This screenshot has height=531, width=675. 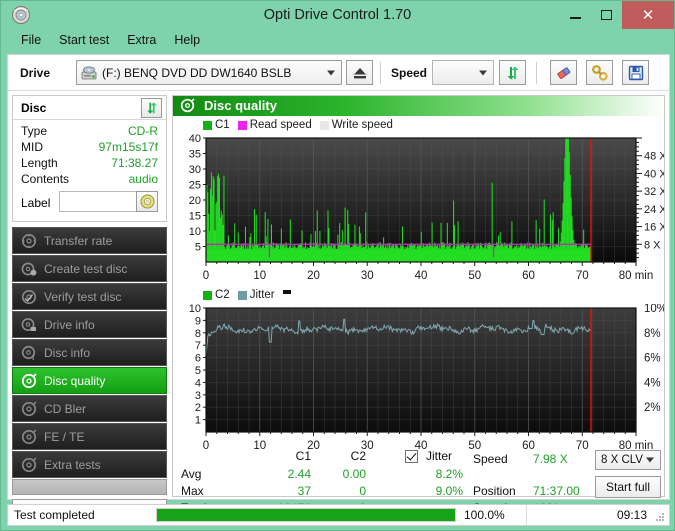 I want to click on disc-refresh-button, so click(x=151, y=108).